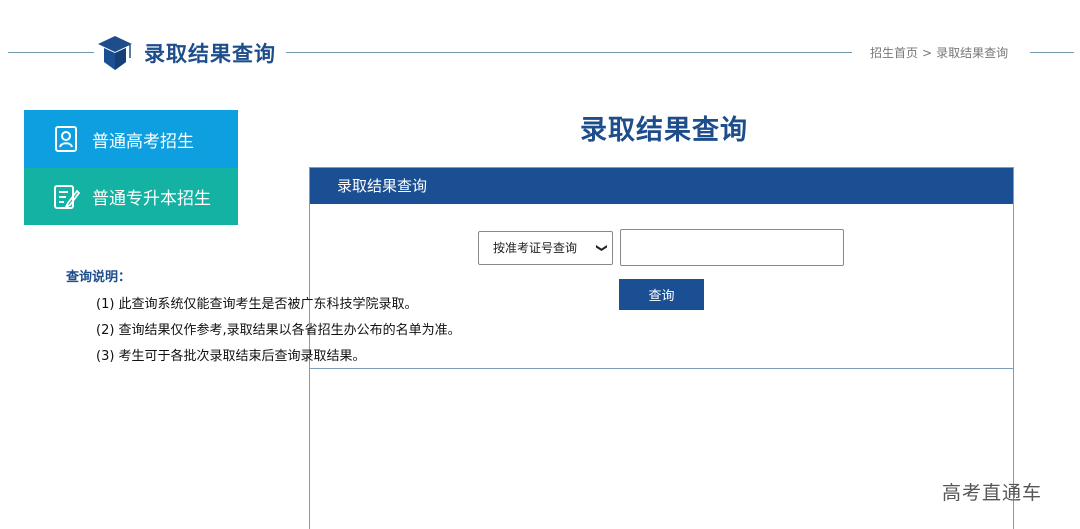 The image size is (1080, 529). Describe the element at coordinates (51, 52) in the screenshot. I see `header-divider-left` at that location.